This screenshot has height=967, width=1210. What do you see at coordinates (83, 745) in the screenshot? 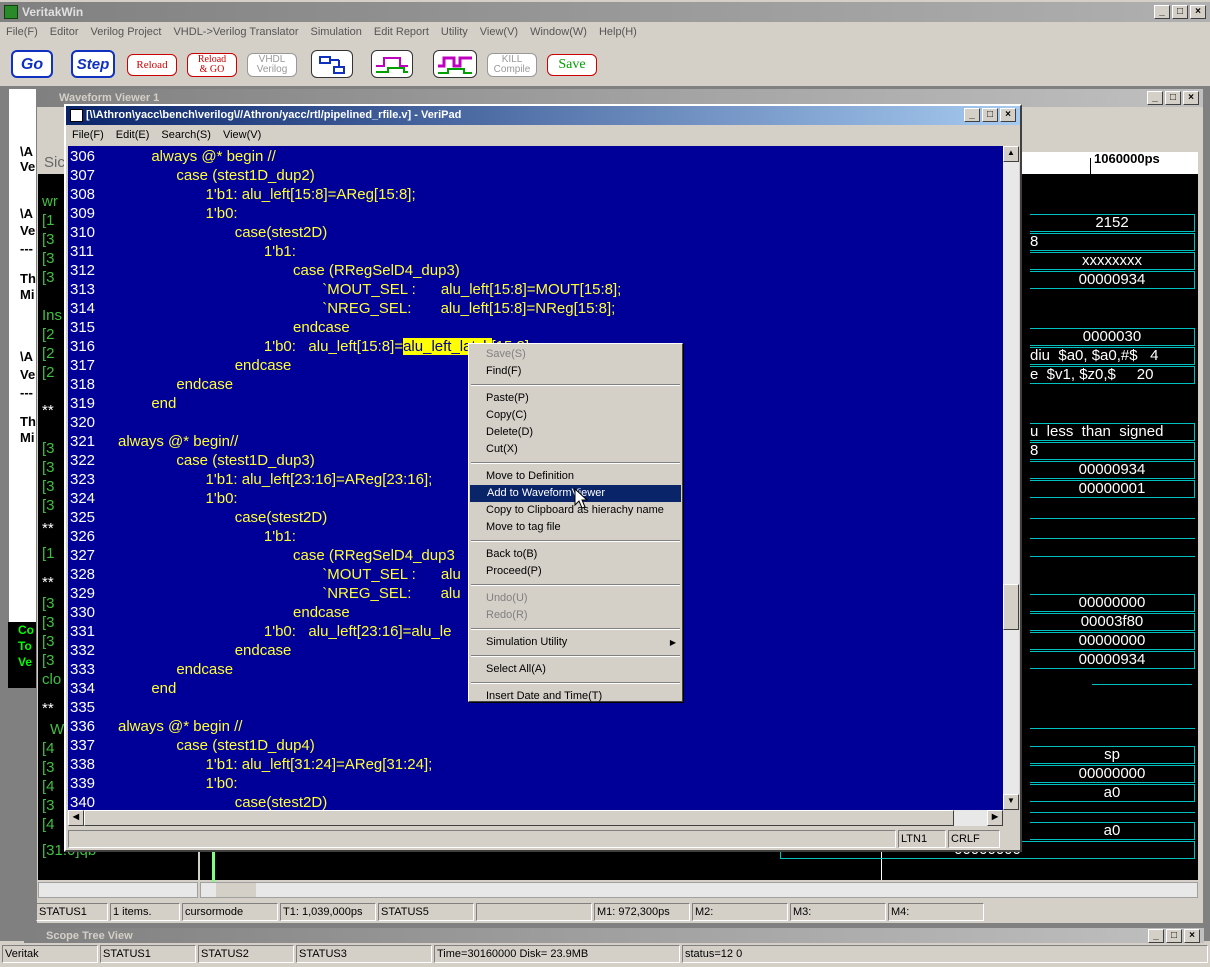
I see `line-number: 337` at bounding box center [83, 745].